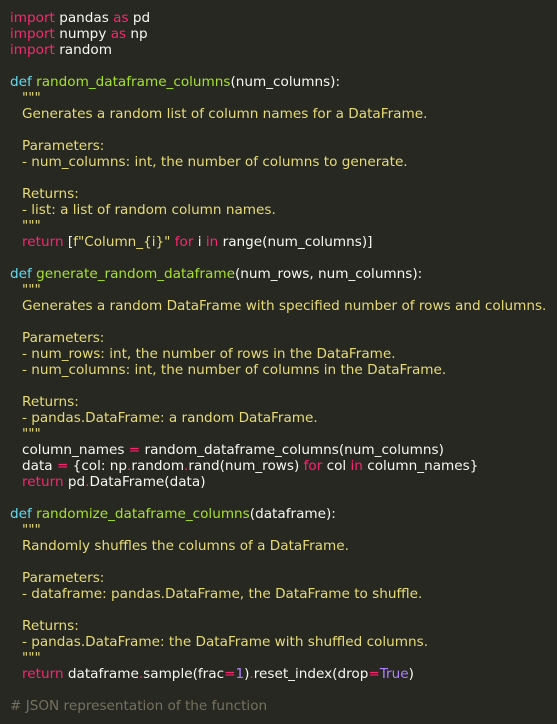  What do you see at coordinates (76, 482) in the screenshot?
I see `code-token: pd` at bounding box center [76, 482].